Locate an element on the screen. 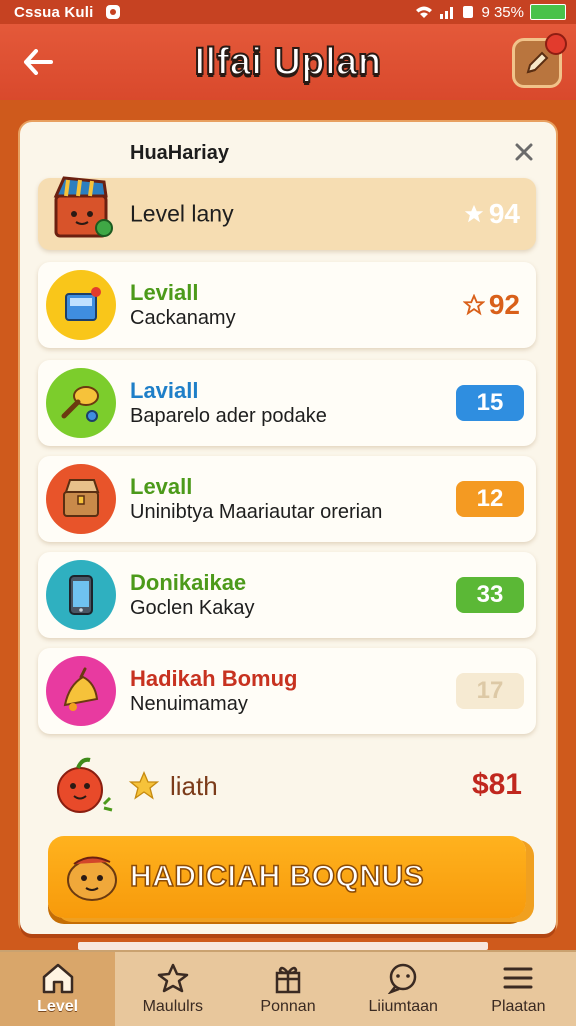  home-icon is located at coordinates (57, 978).